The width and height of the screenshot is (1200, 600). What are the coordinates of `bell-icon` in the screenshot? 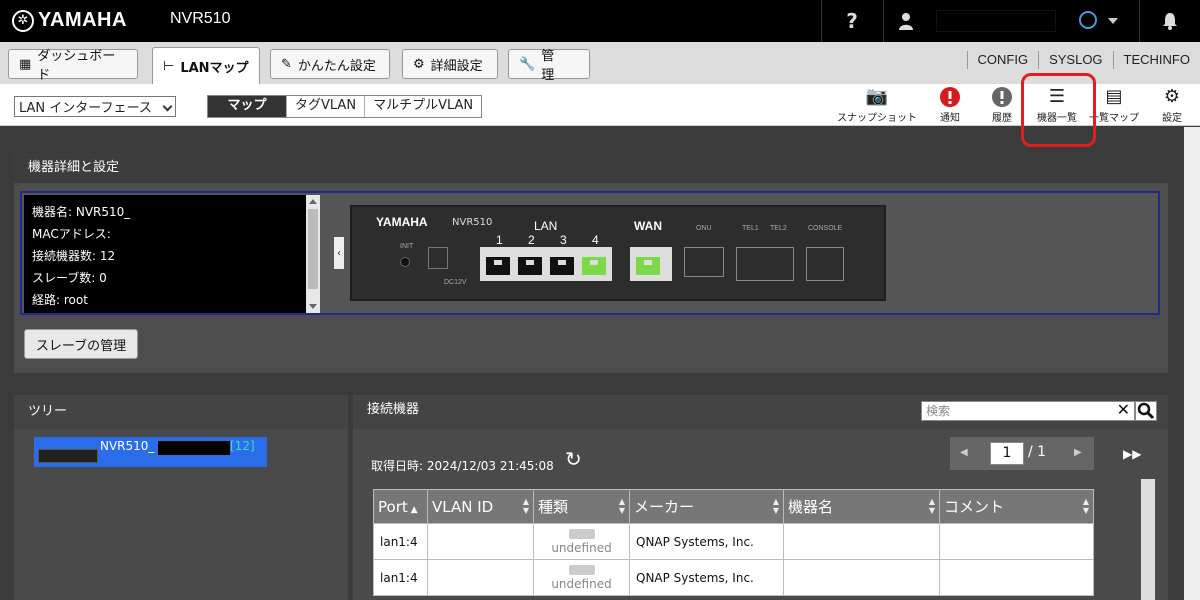 It's located at (1170, 21).